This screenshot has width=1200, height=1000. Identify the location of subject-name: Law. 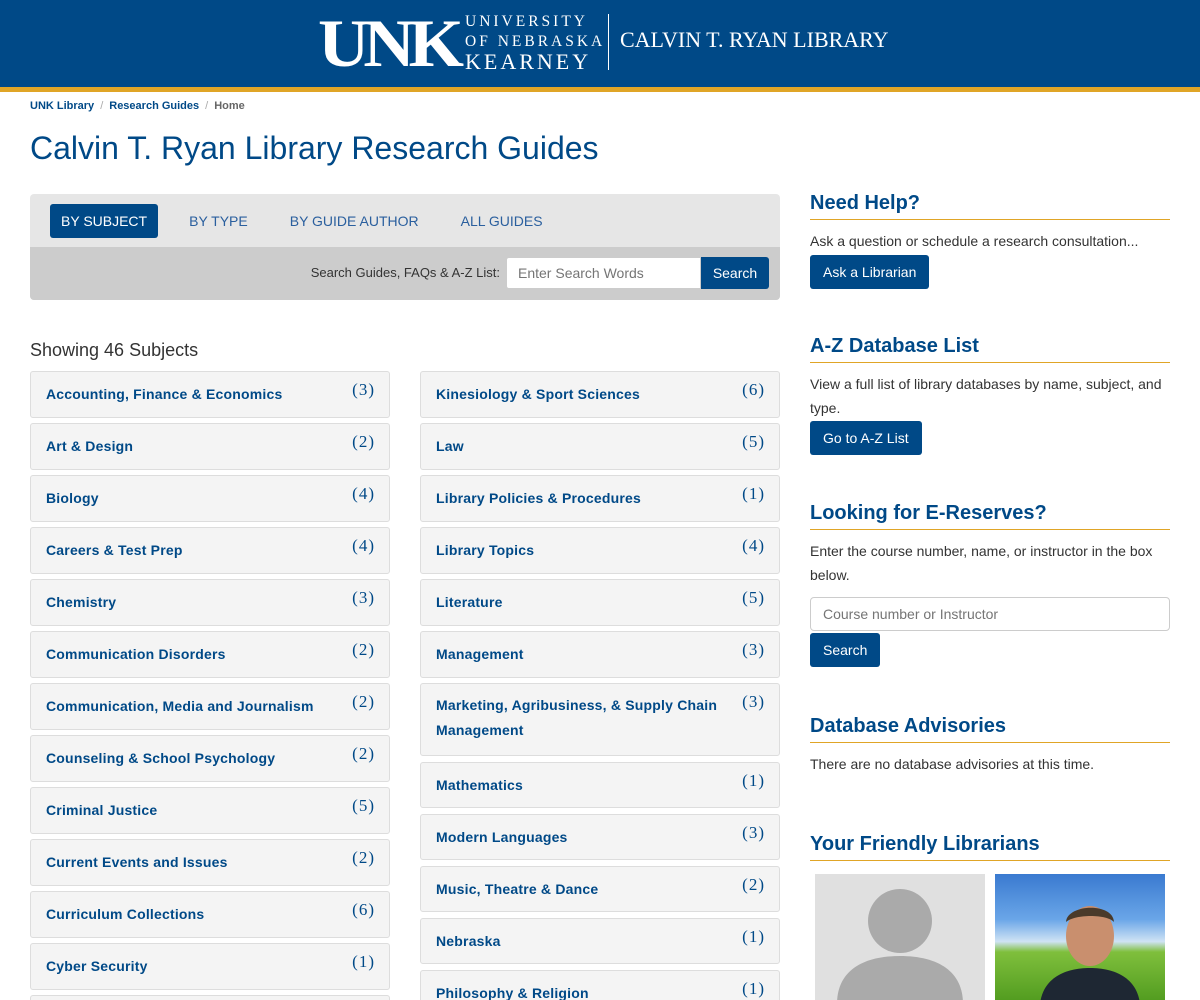
(600, 446).